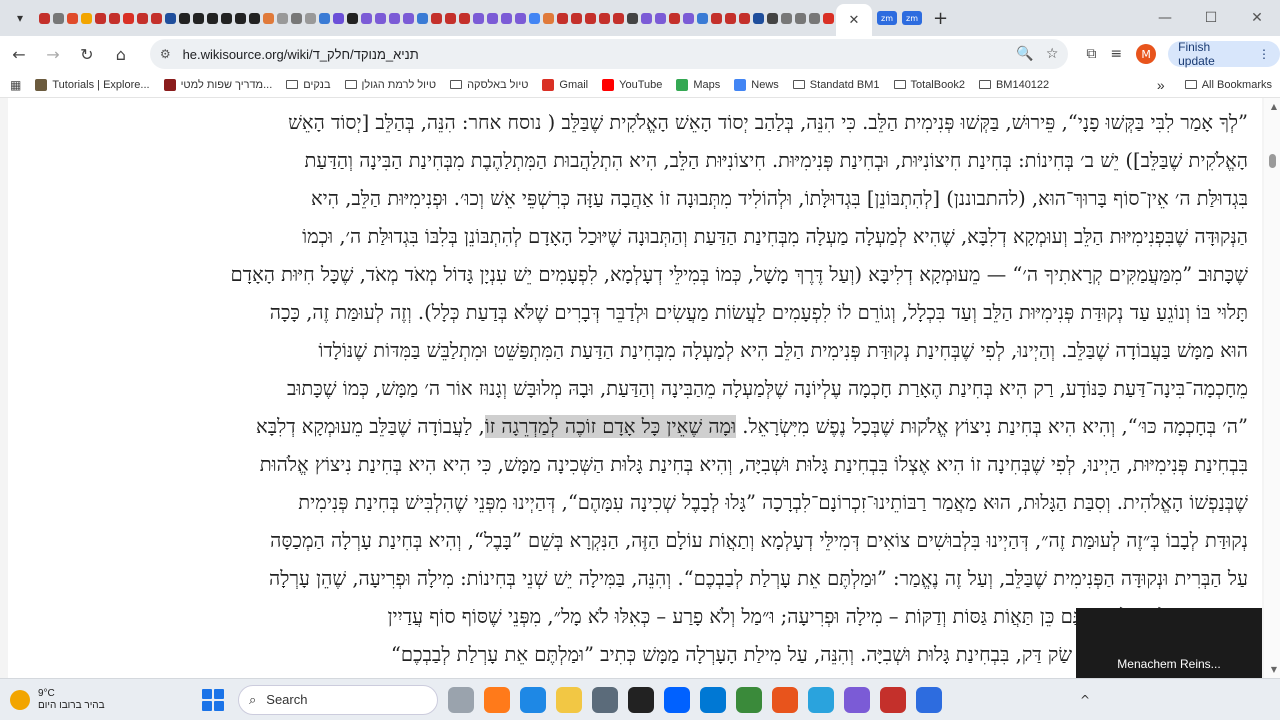 This screenshot has width=1280, height=720. What do you see at coordinates (308, 85) in the screenshot?
I see `bookmark-item: בנקים` at bounding box center [308, 85].